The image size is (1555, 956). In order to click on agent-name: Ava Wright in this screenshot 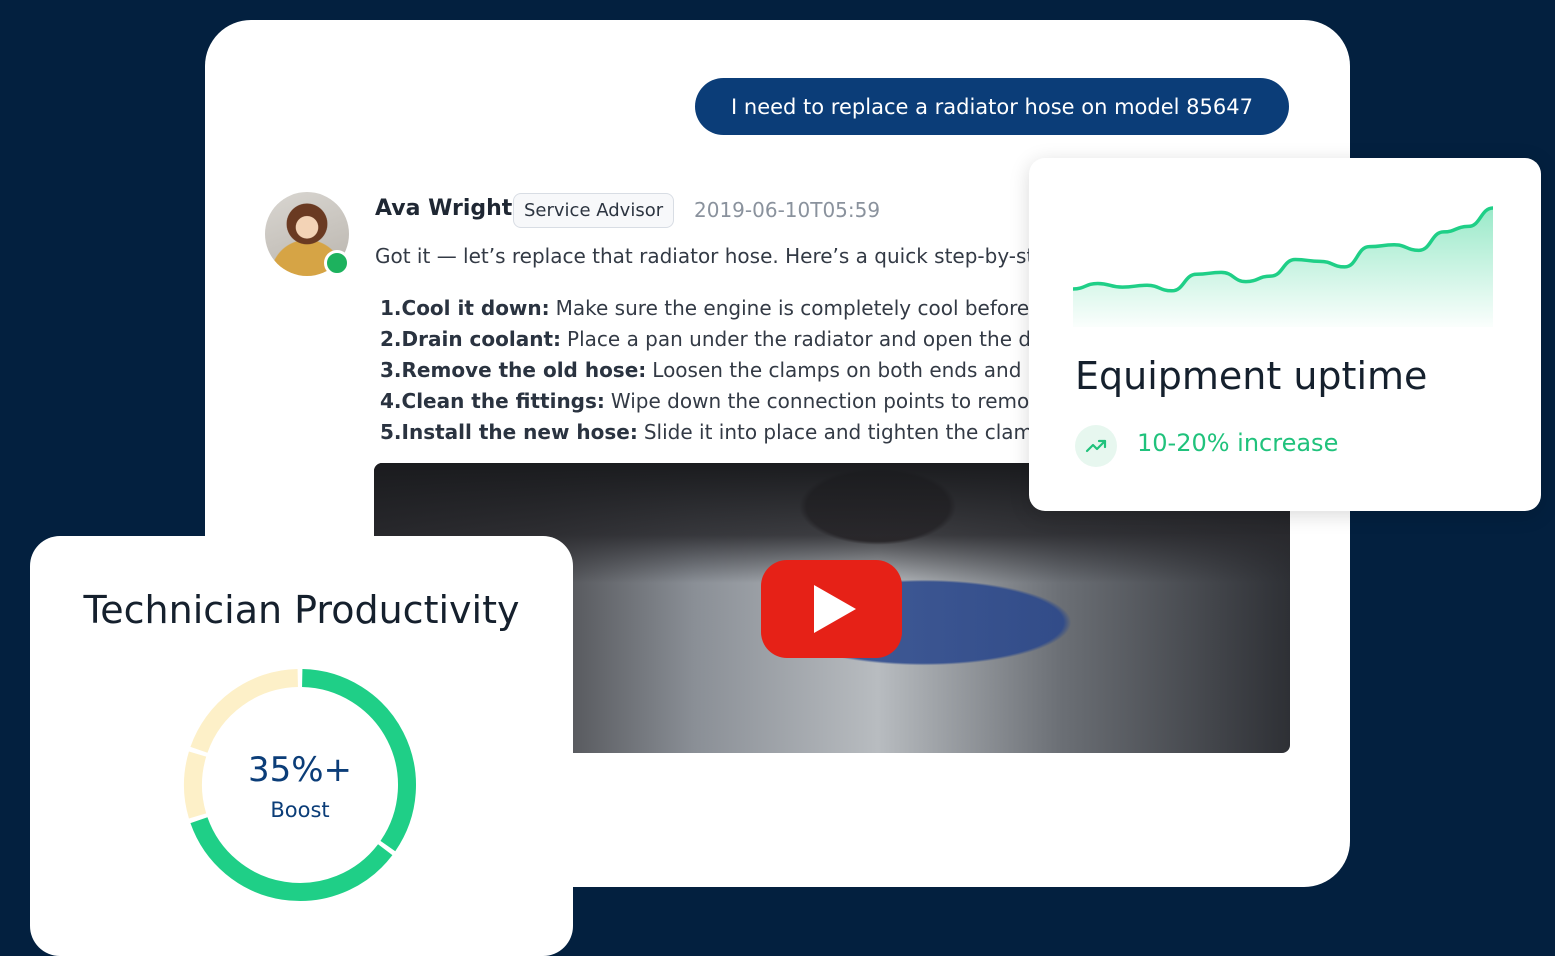, I will do `click(444, 208)`.